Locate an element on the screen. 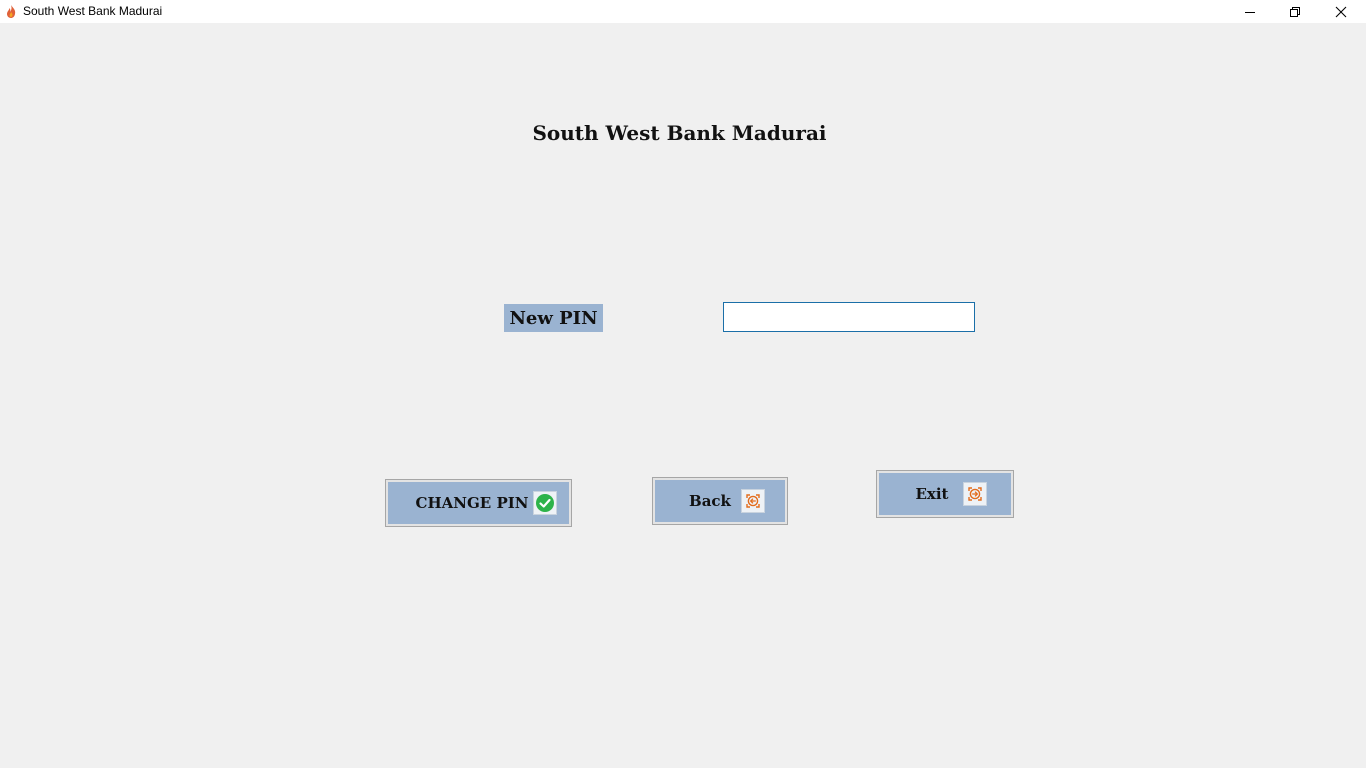 This screenshot has height=768, width=1366. change-pin-button-label: CHANGE PIN is located at coordinates (472, 503).